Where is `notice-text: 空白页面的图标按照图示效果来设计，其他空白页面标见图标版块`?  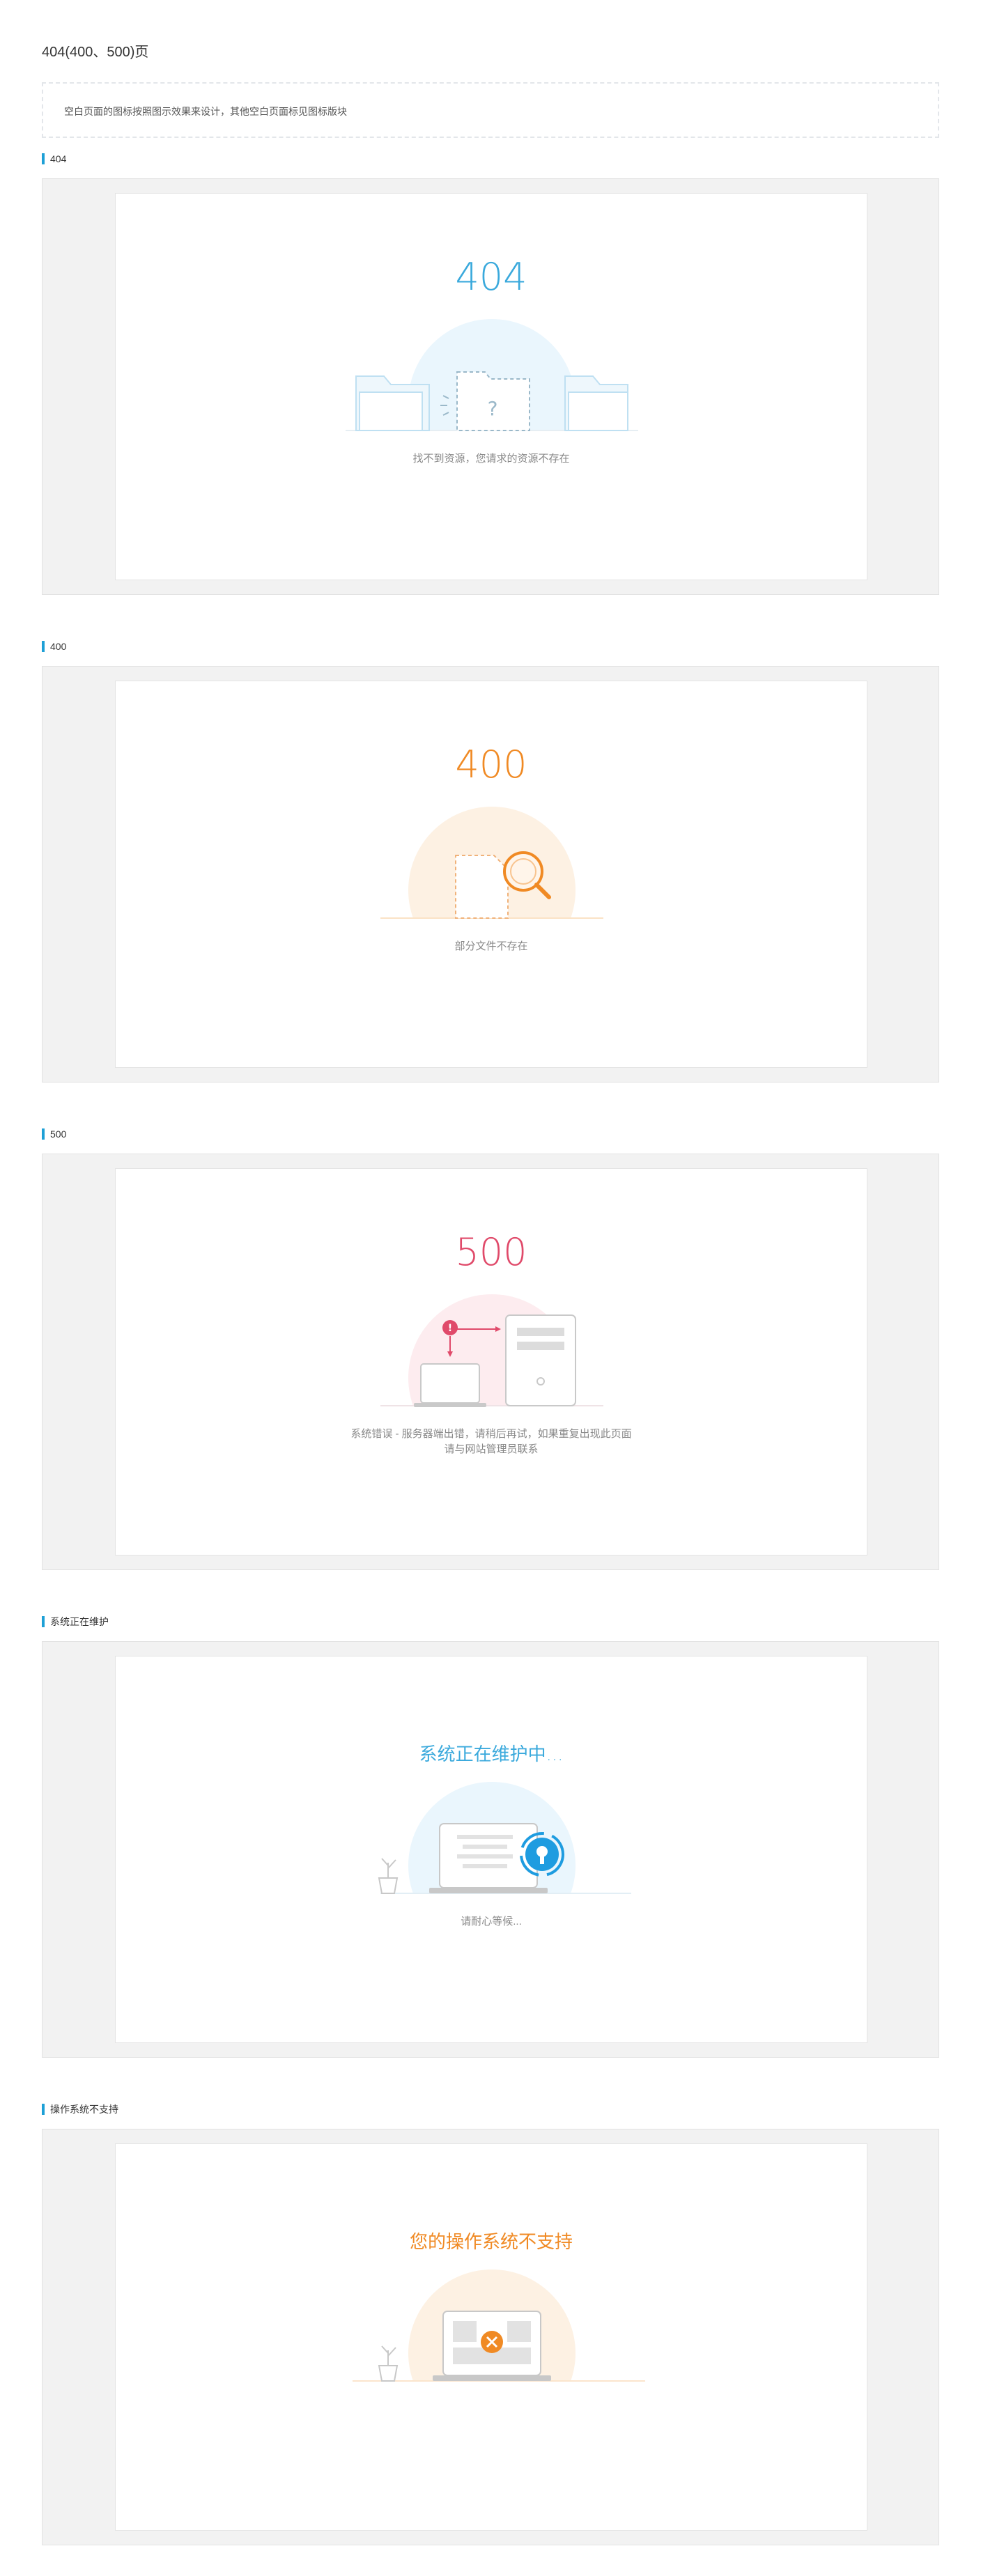 notice-text: 空白页面的图标按照图示效果来设计，其他空白页面标见图标版块 is located at coordinates (206, 111).